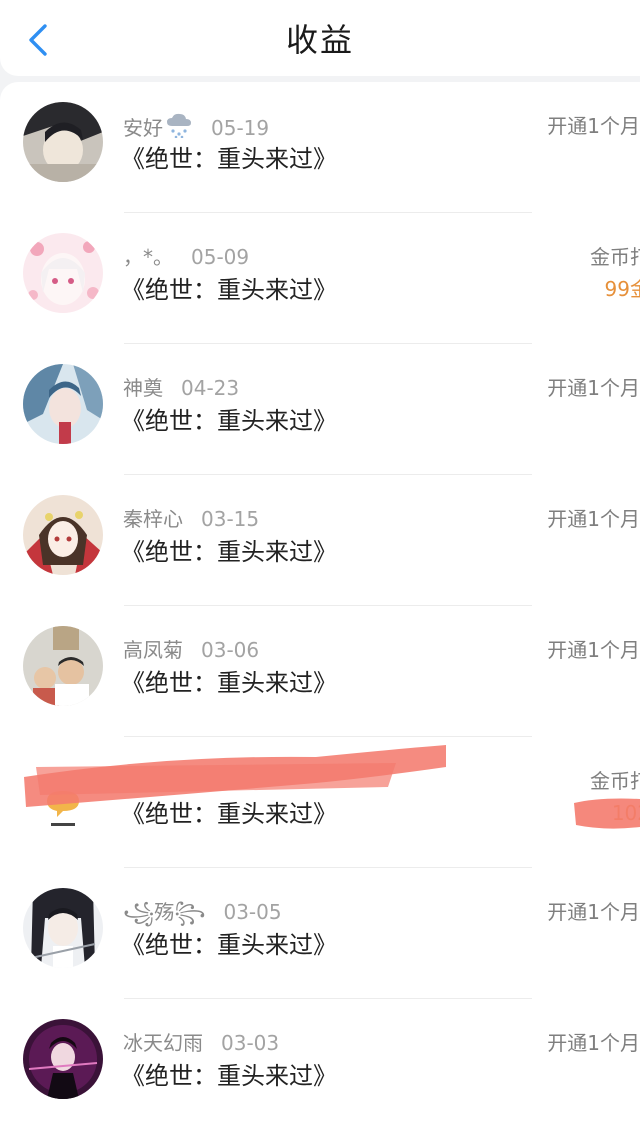  Describe the element at coordinates (250, 1043) in the screenshot. I see `date-label: 03-03` at that location.